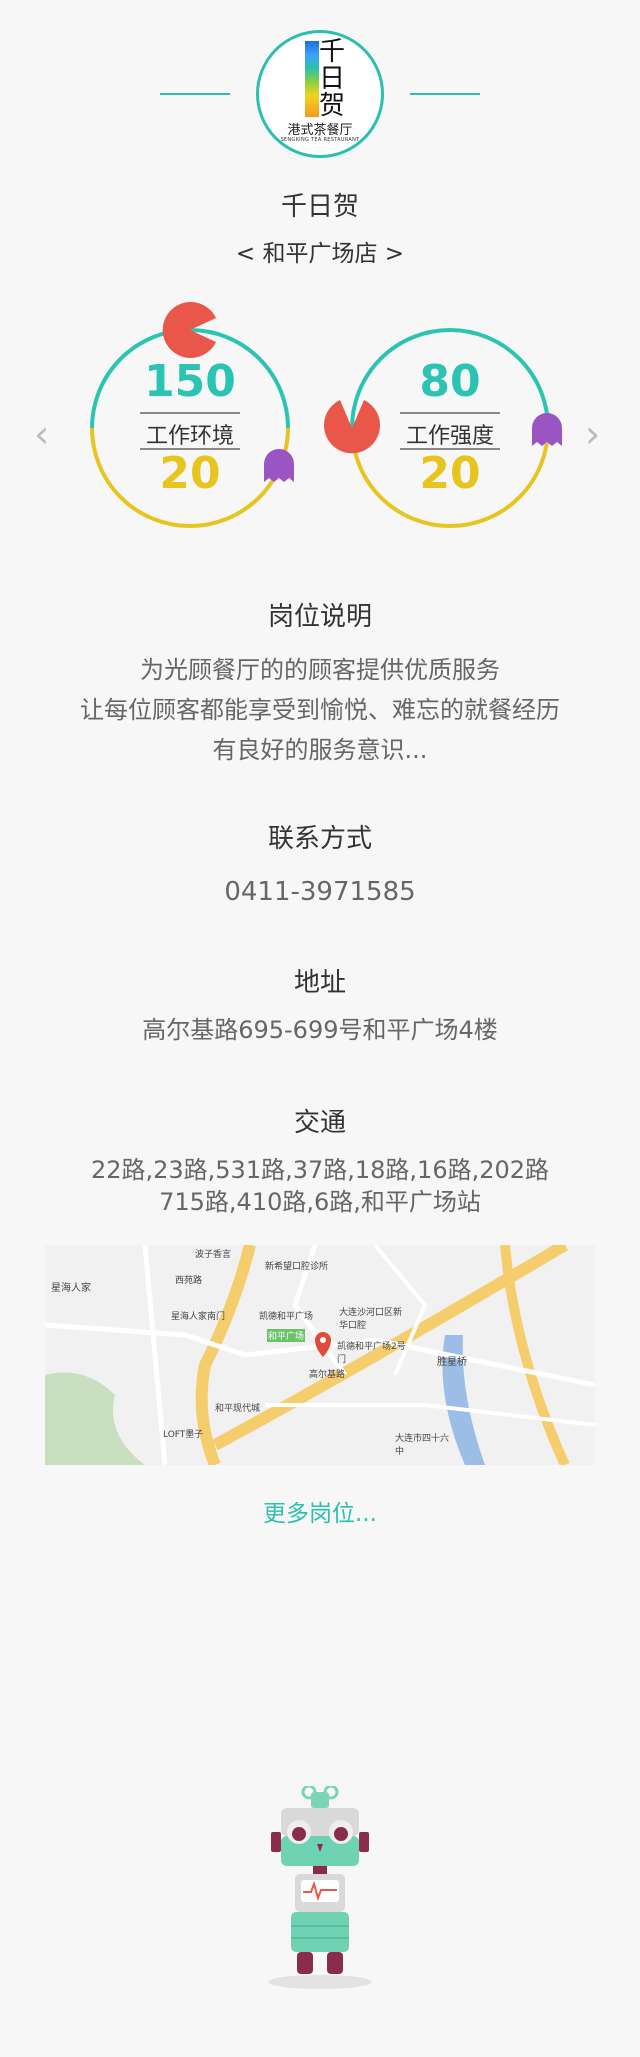 The height and width of the screenshot is (2057, 640). What do you see at coordinates (41, 434) in the screenshot?
I see `prev-arrow-icon: ‹` at bounding box center [41, 434].